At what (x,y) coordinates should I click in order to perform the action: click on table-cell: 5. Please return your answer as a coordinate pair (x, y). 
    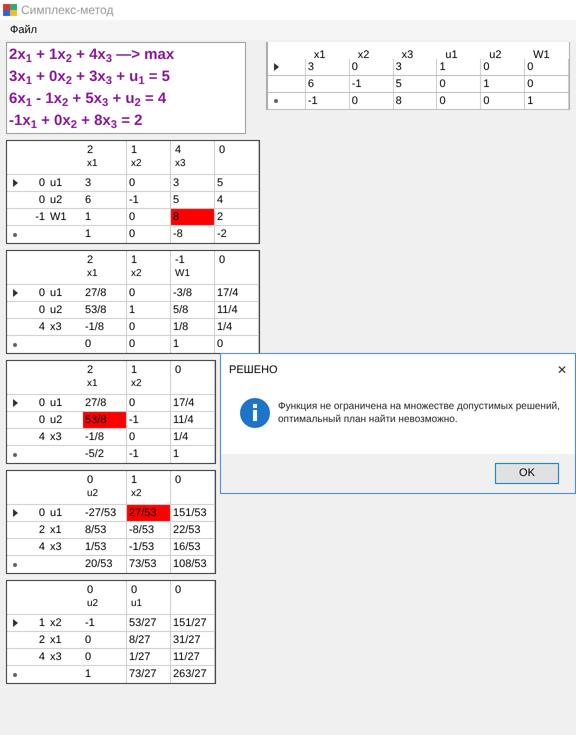
    Looking at the image, I should click on (237, 183).